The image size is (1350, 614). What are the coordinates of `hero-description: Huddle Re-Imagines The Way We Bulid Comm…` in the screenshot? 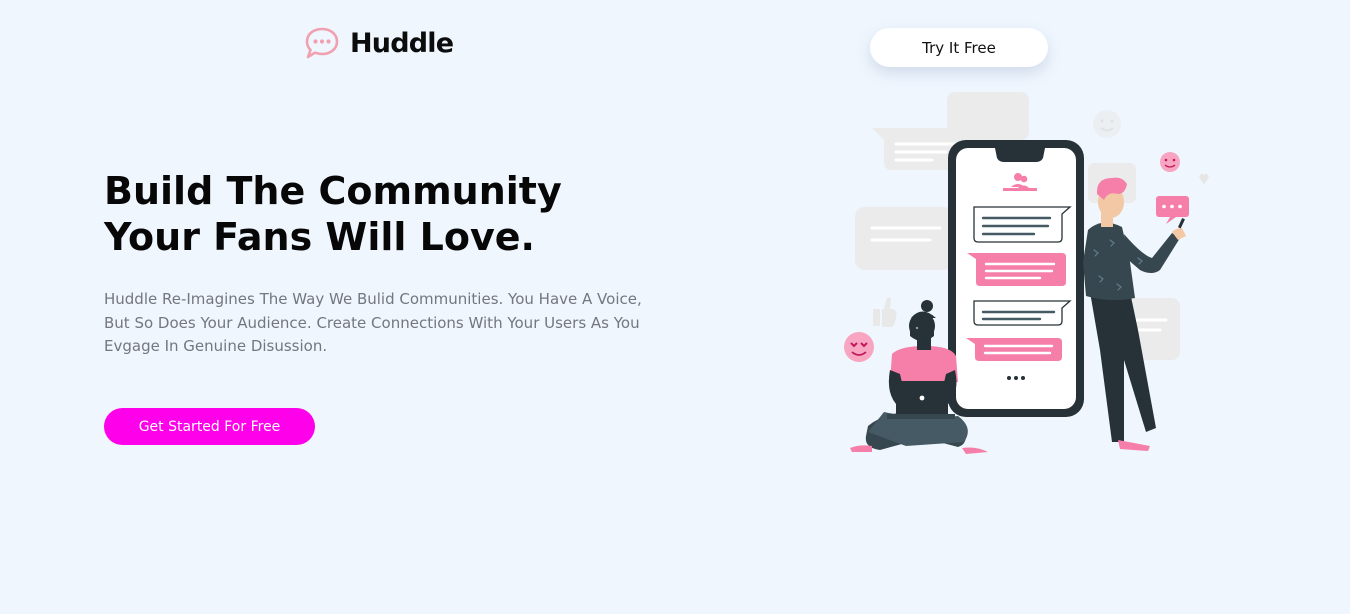 It's located at (384, 323).